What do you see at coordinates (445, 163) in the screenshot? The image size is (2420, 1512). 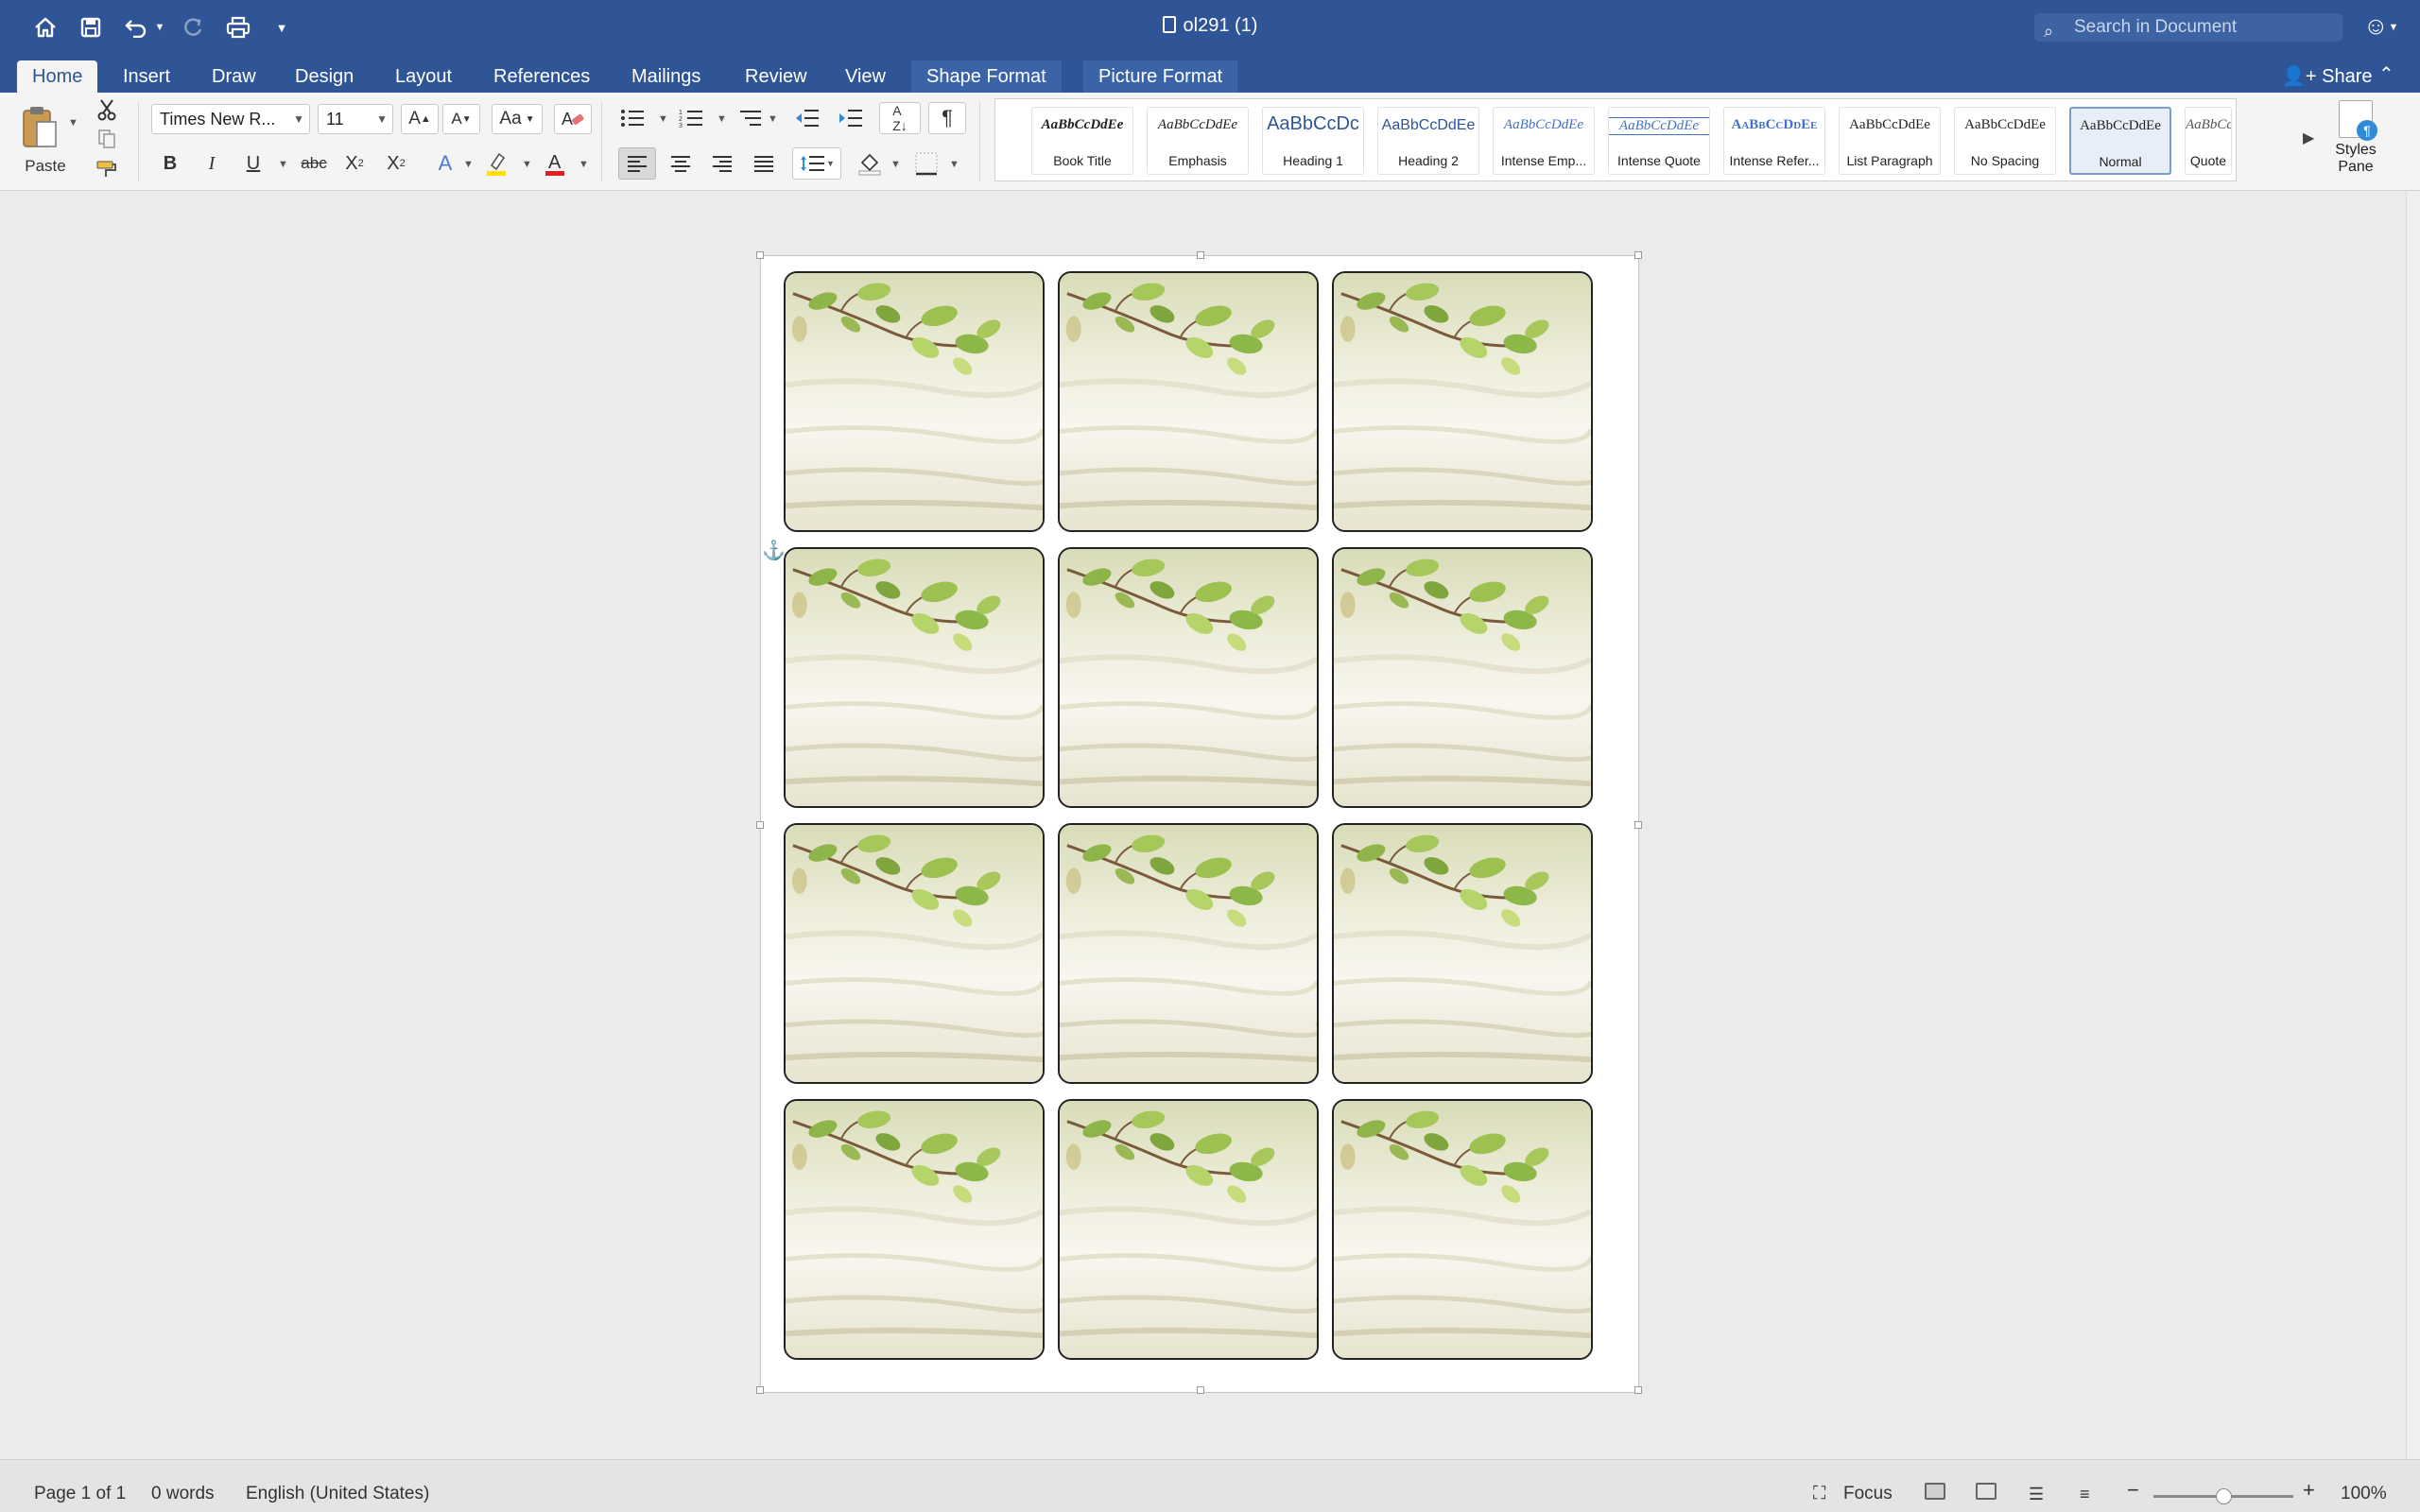 I see `text-effects-icon: A` at bounding box center [445, 163].